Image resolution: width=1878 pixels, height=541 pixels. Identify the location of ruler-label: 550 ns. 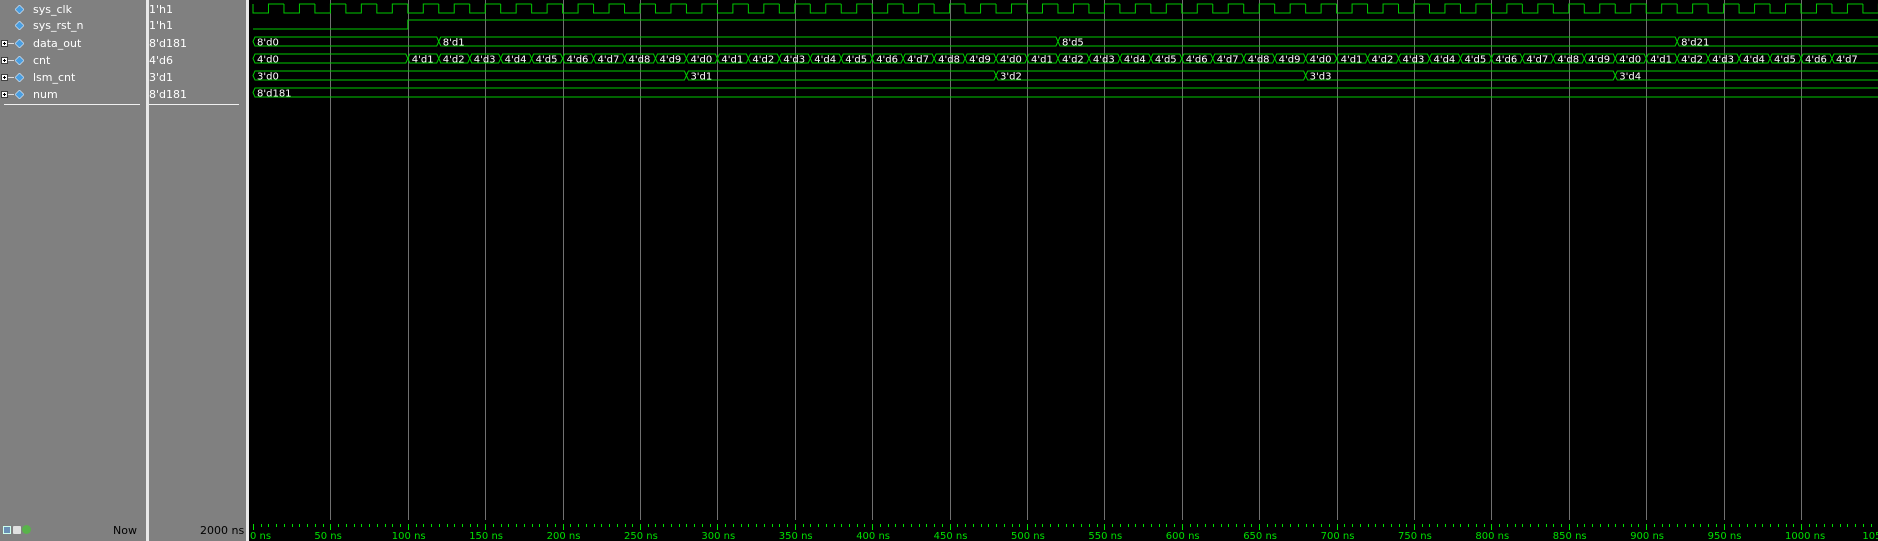
(1105, 536).